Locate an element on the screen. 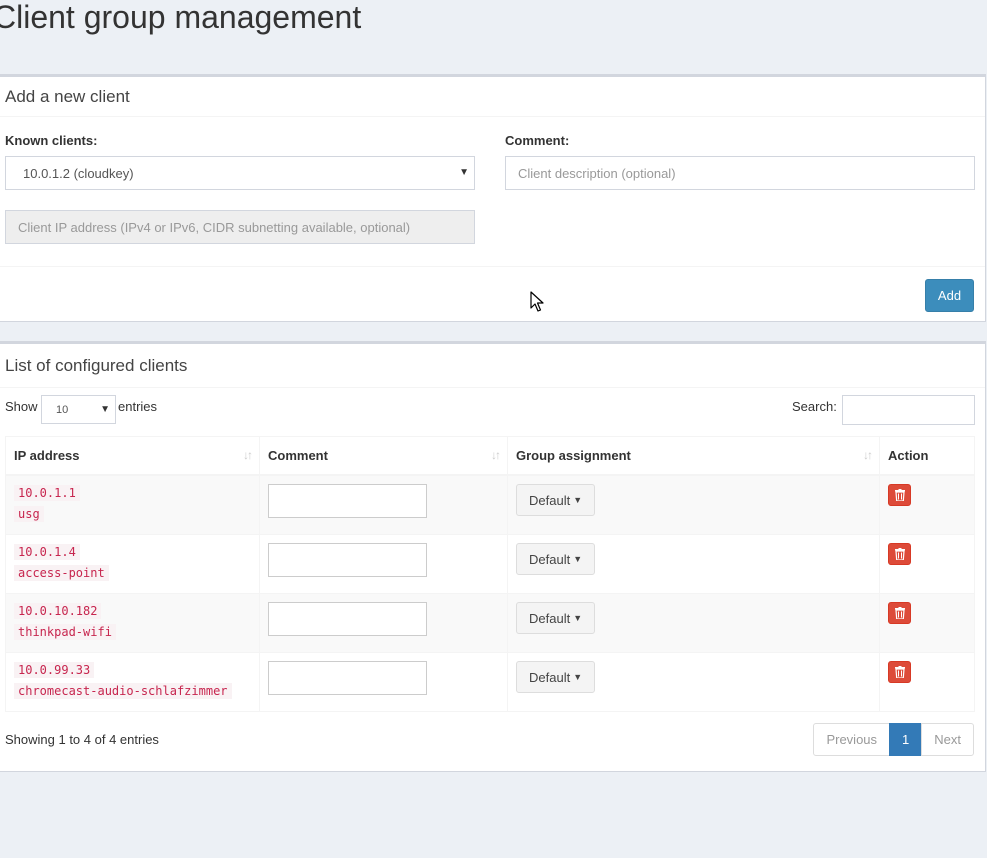 This screenshot has width=987, height=858. known-clients-value: 10.0.1.2 (cloudkey) is located at coordinates (78, 173).